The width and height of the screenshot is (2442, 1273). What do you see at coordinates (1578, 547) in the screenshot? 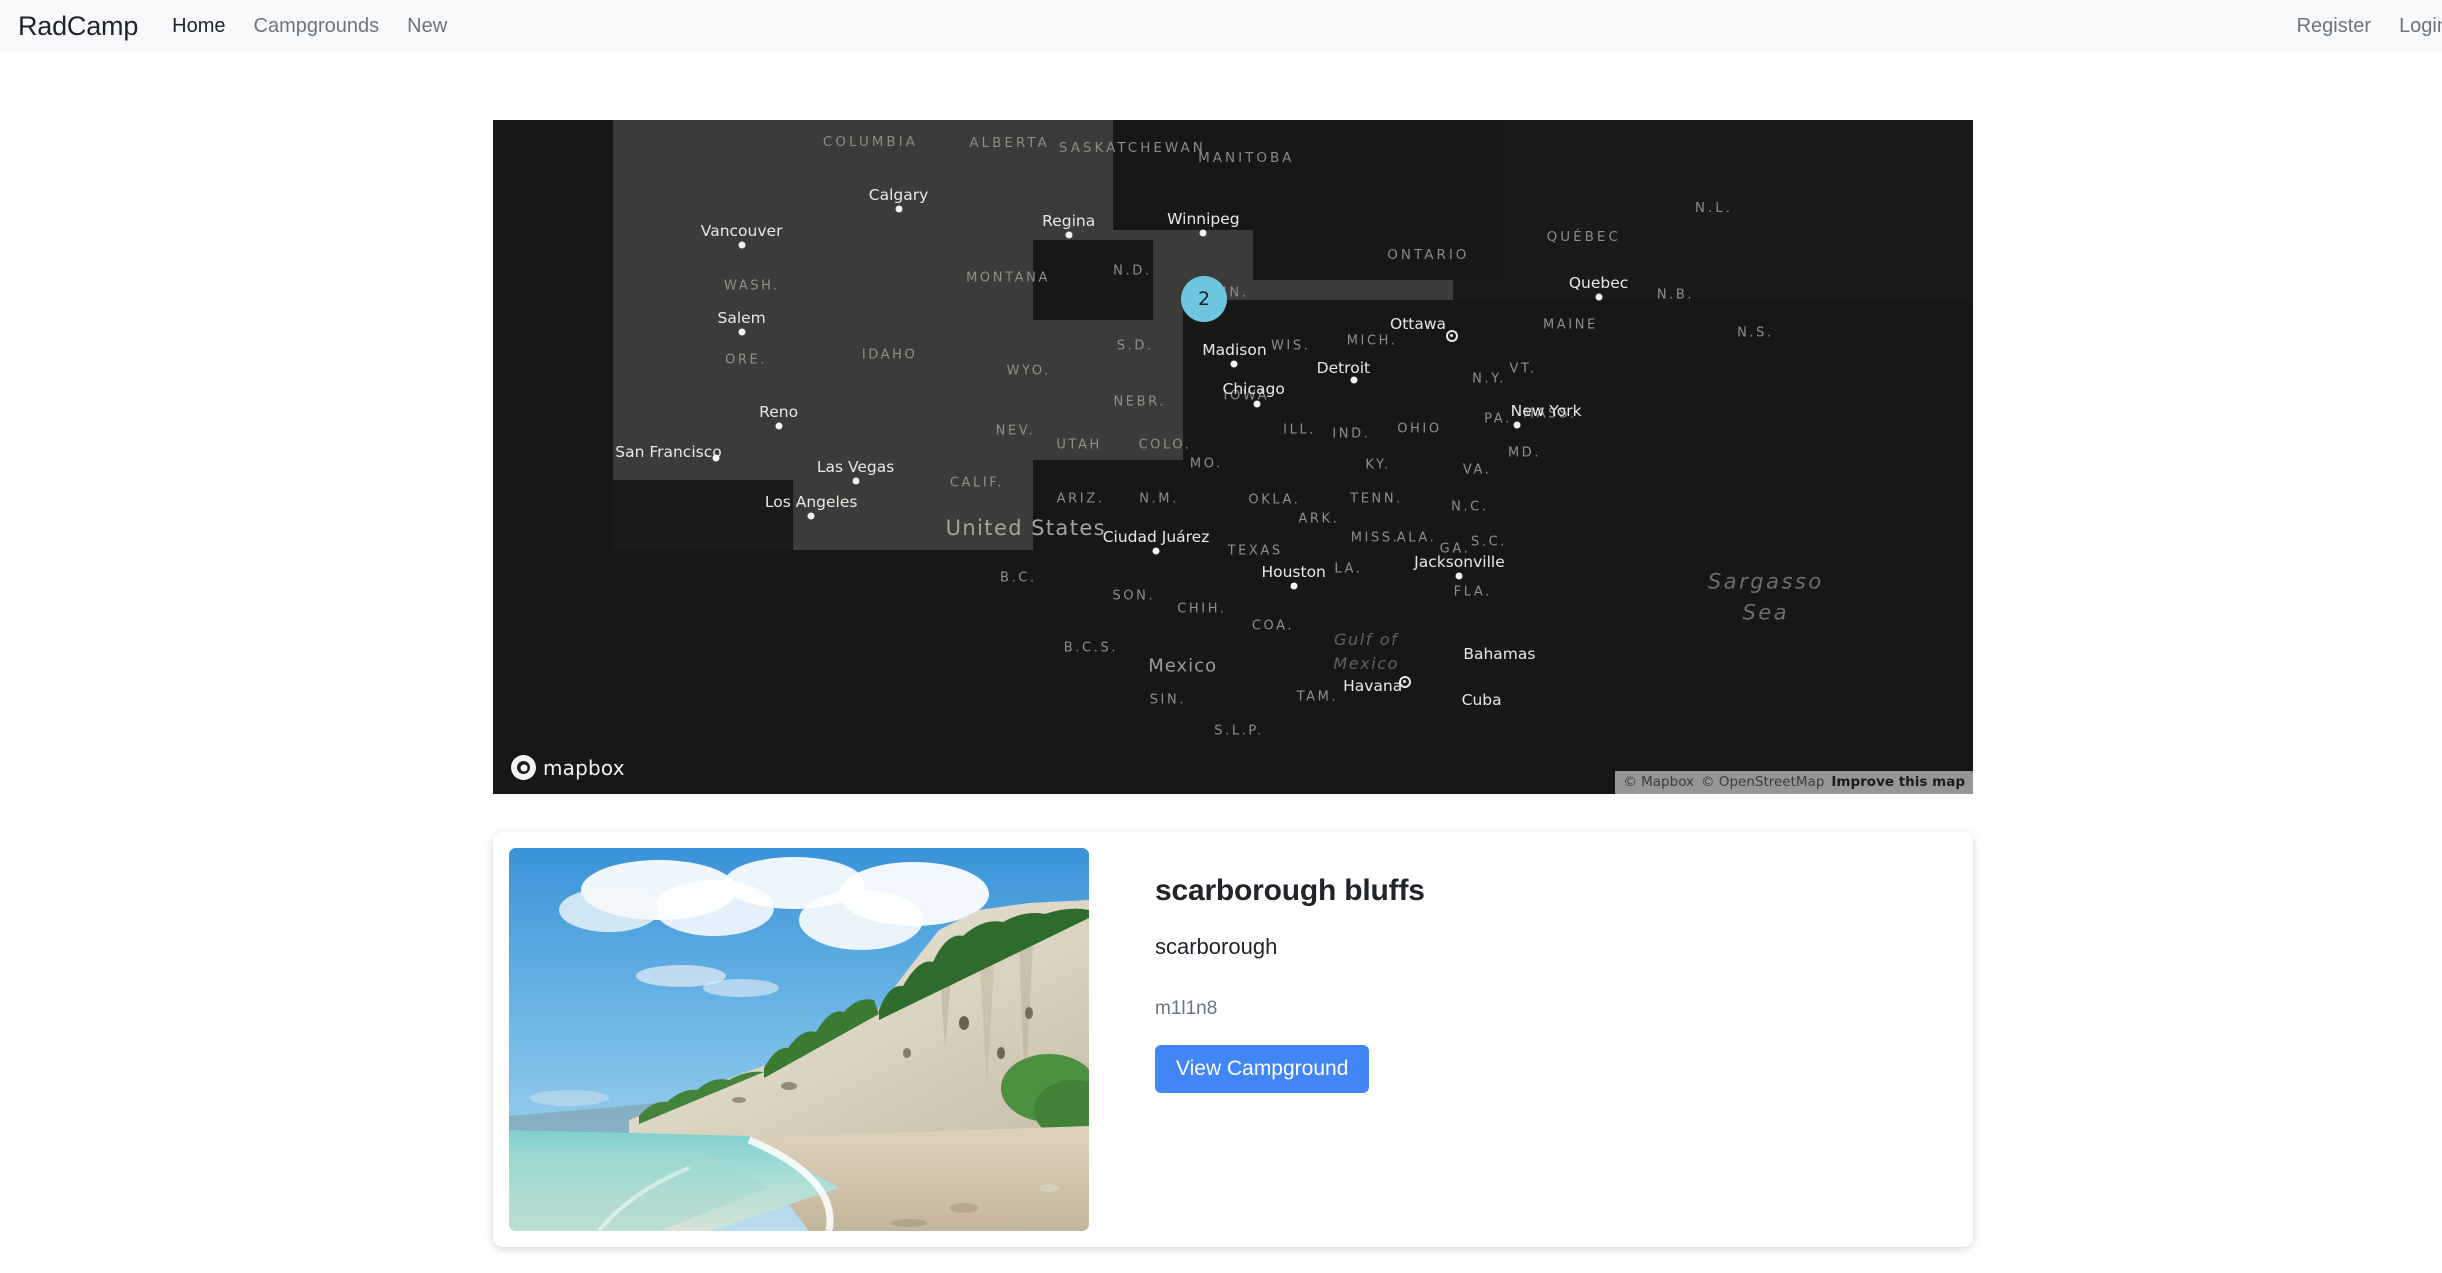
I see `map-water-atlantic` at bounding box center [1578, 547].